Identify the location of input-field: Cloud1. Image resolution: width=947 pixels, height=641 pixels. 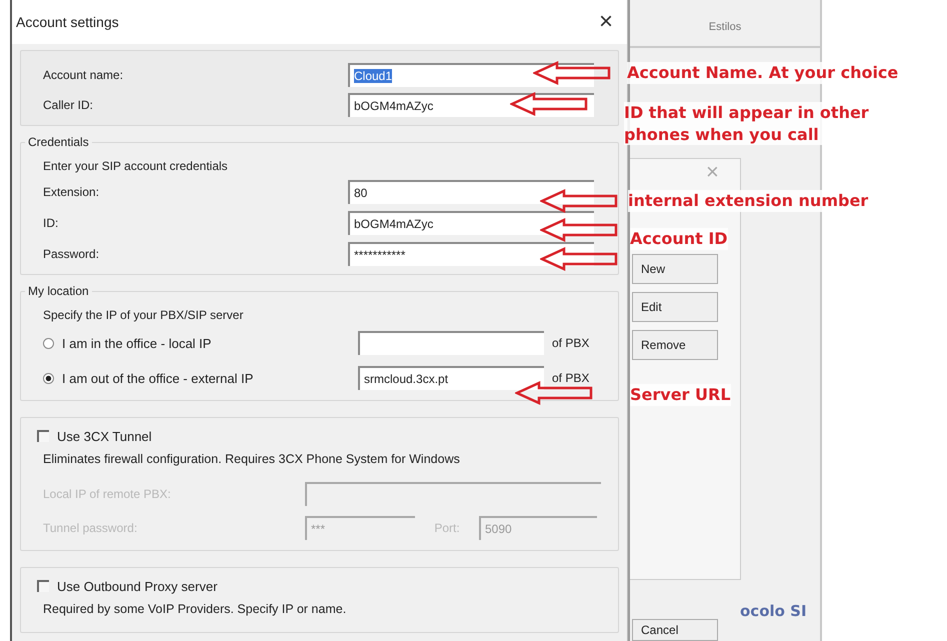
(471, 75).